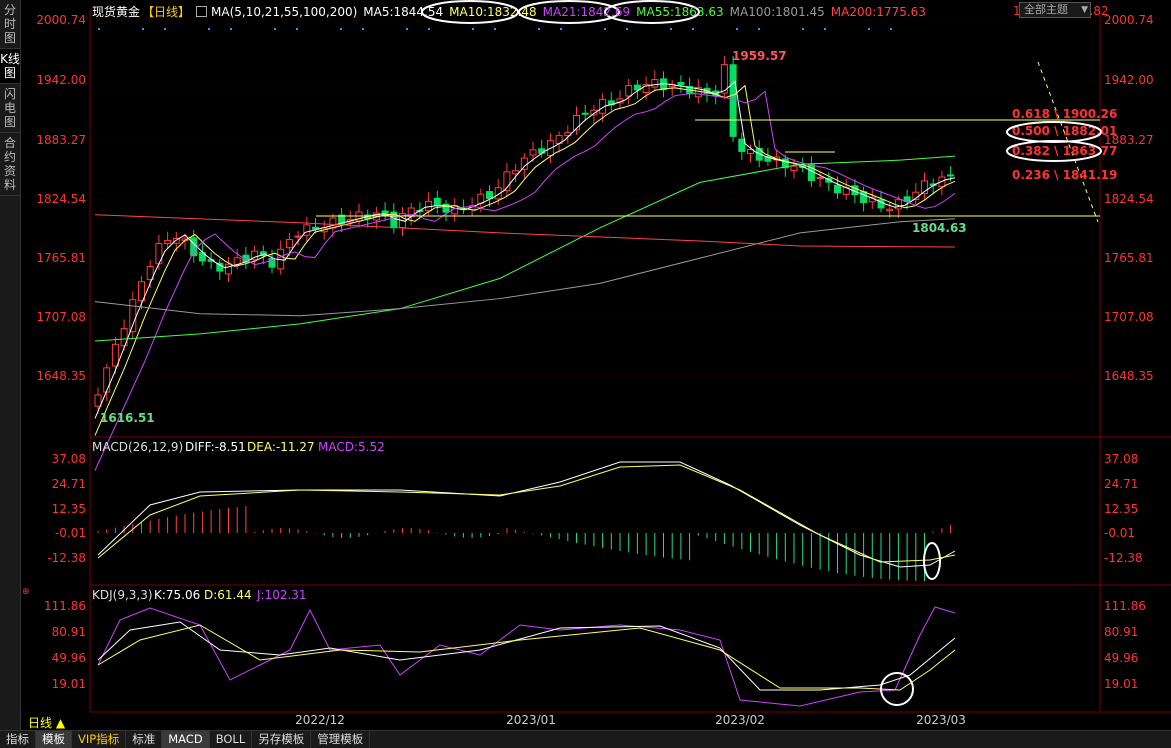 The image size is (1171, 748). I want to click on bottom-tab-1: 模板, so click(54, 739).